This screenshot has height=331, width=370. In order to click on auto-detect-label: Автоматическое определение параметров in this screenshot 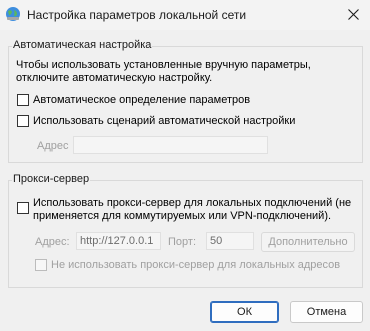, I will do `click(141, 100)`.